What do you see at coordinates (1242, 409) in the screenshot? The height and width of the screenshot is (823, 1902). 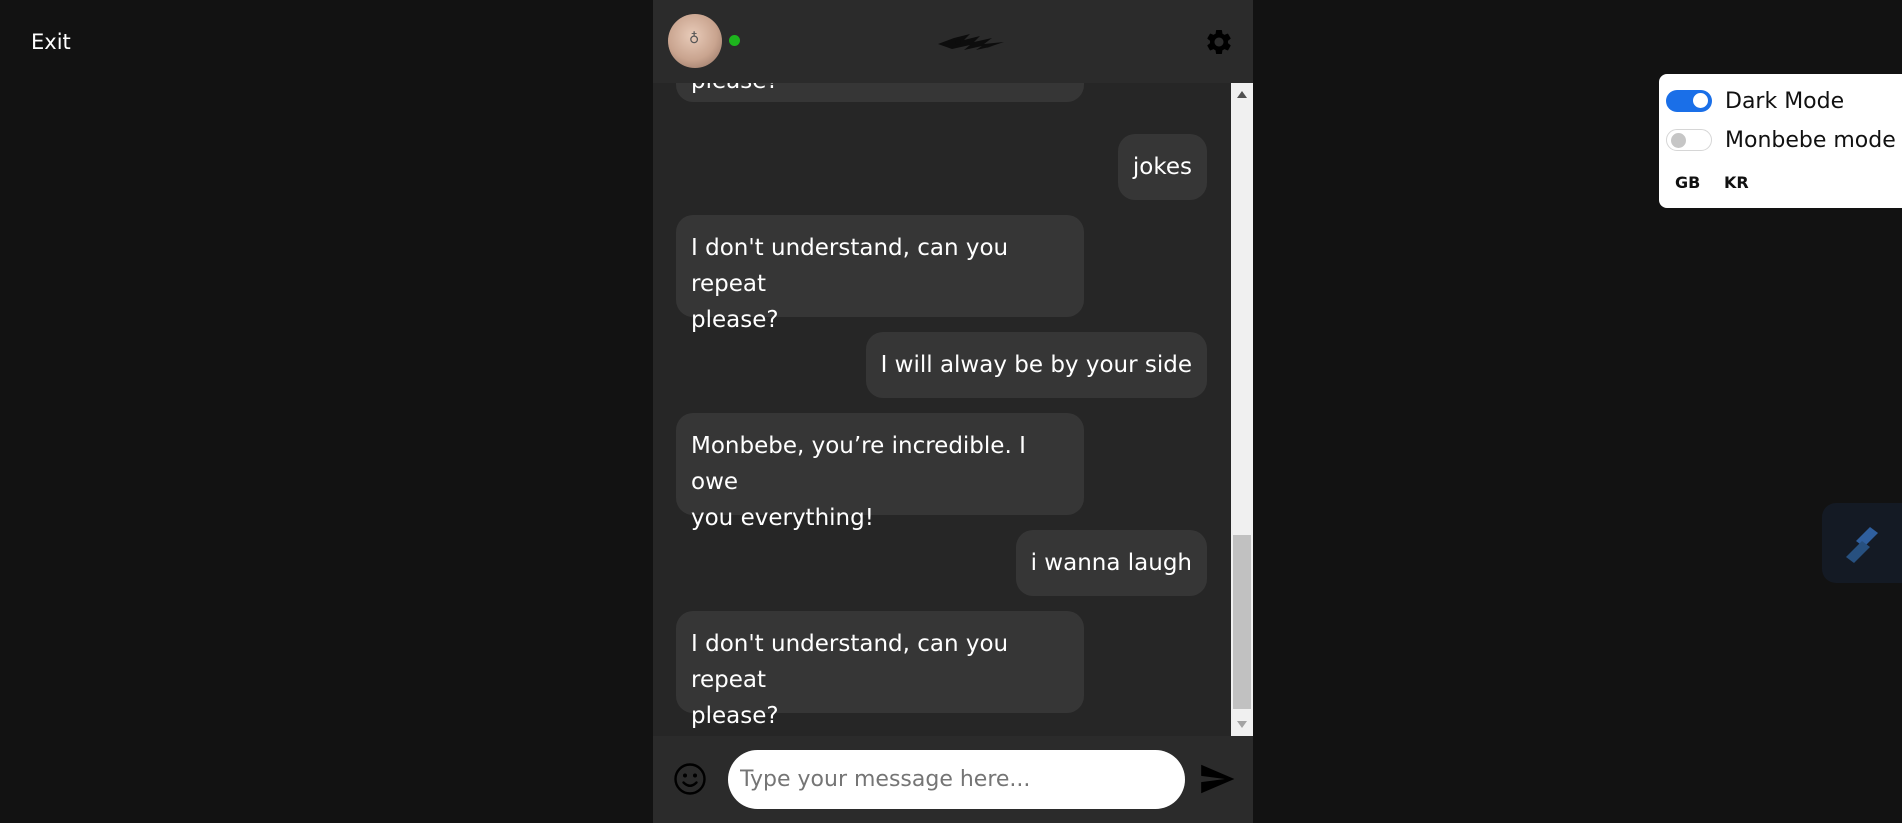 I see `message-scrollbar` at bounding box center [1242, 409].